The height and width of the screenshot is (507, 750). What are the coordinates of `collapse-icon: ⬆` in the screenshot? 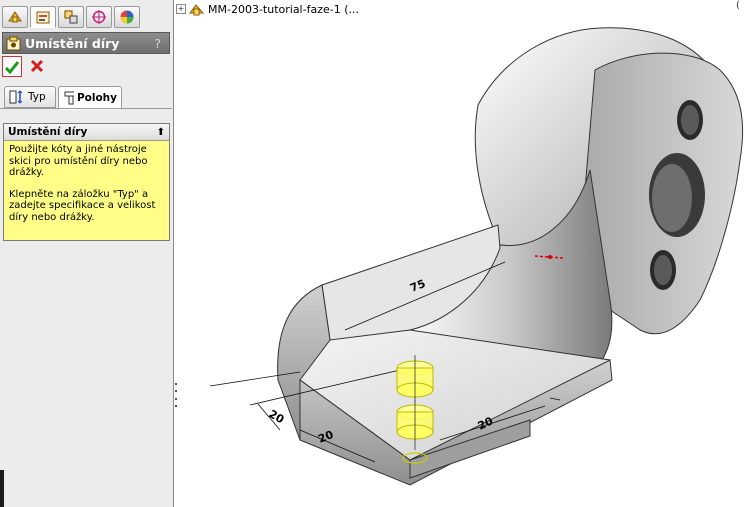 It's located at (161, 132).